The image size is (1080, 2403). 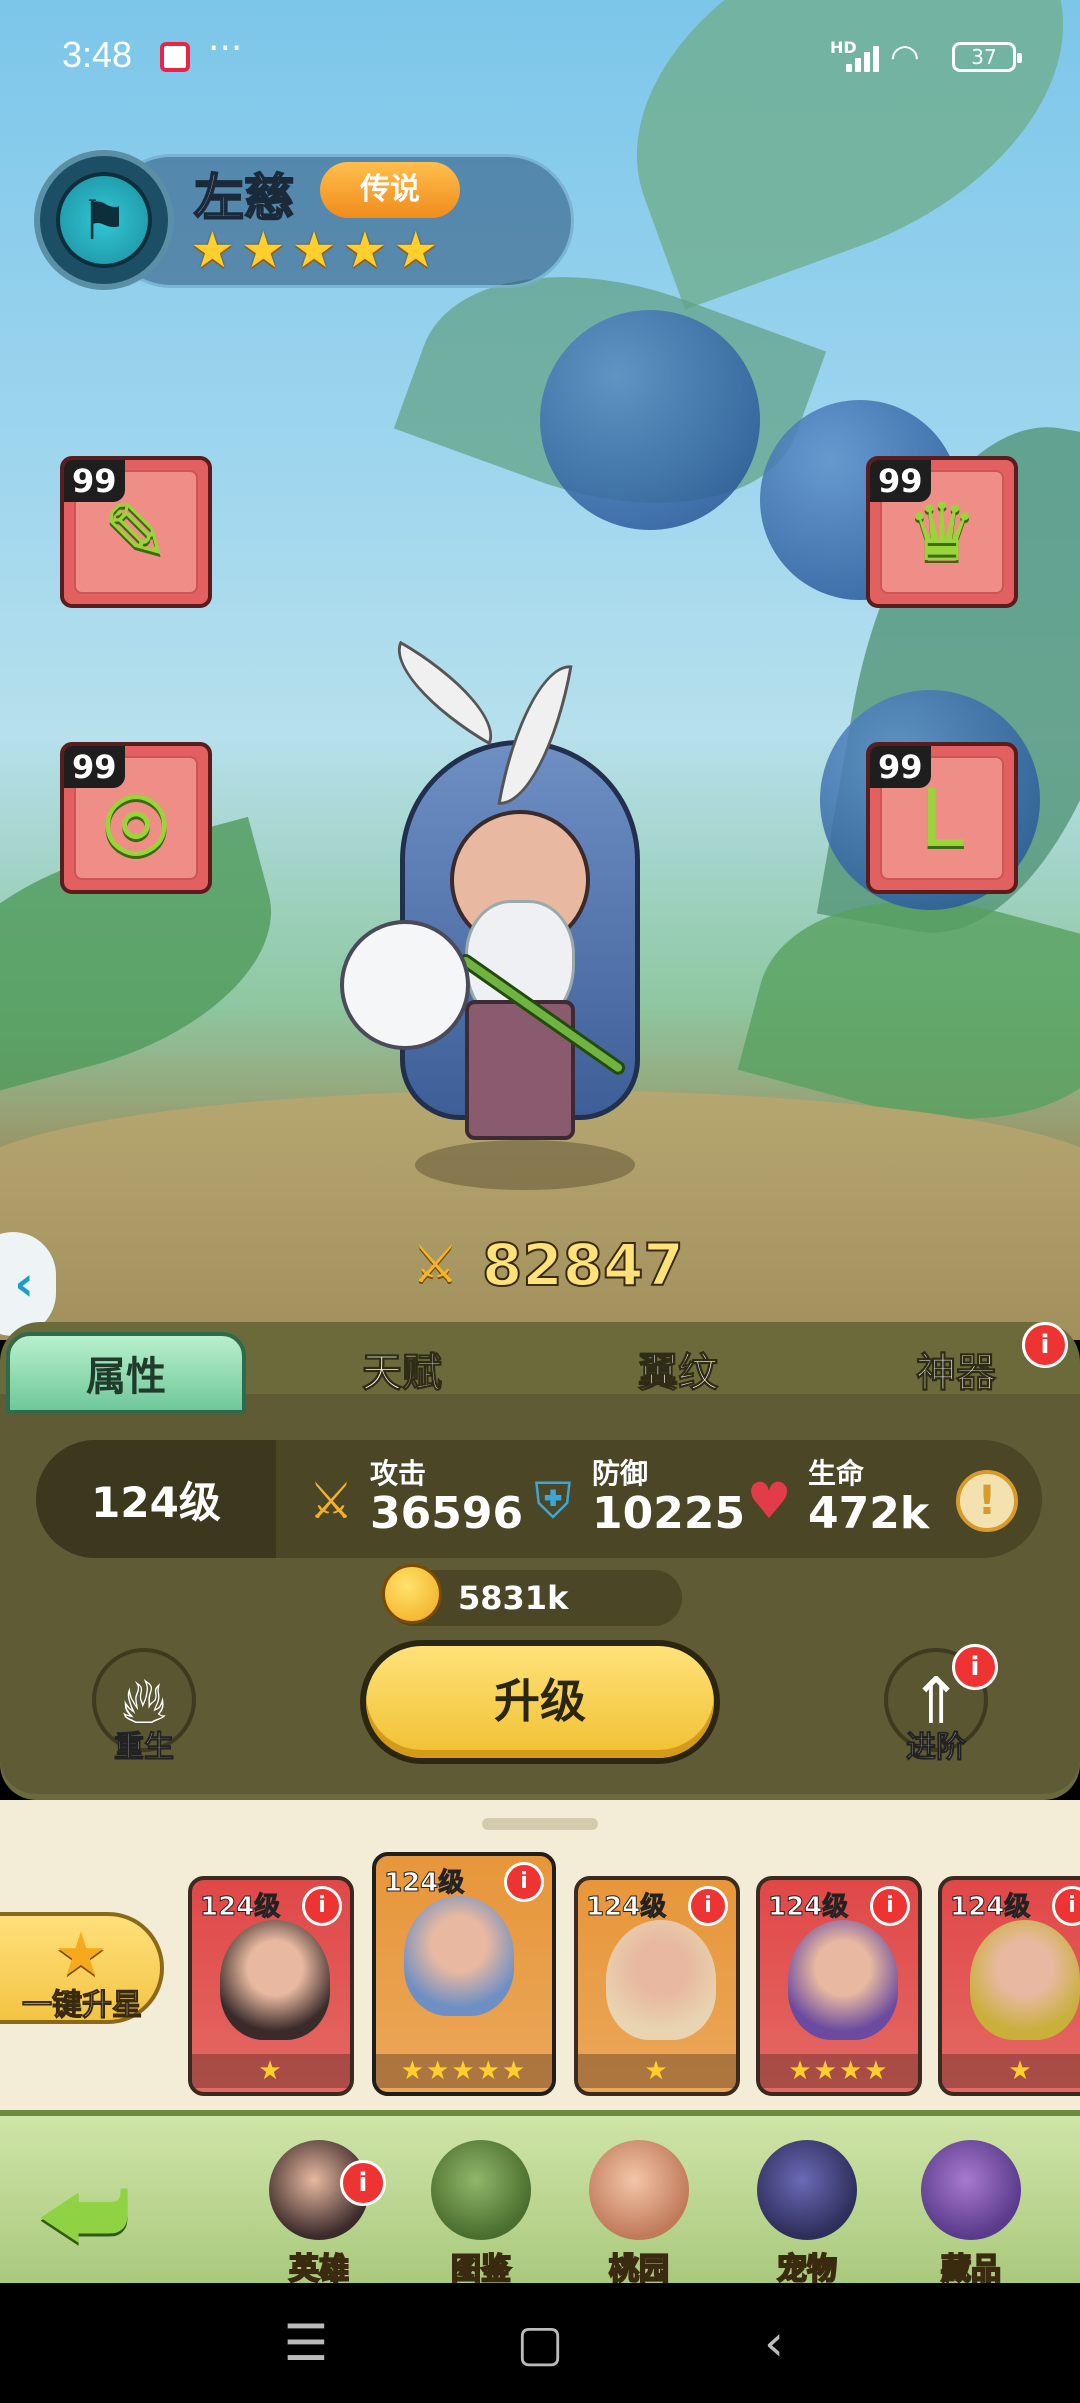 I want to click on advance-label: 进阶, so click(x=936, y=1748).